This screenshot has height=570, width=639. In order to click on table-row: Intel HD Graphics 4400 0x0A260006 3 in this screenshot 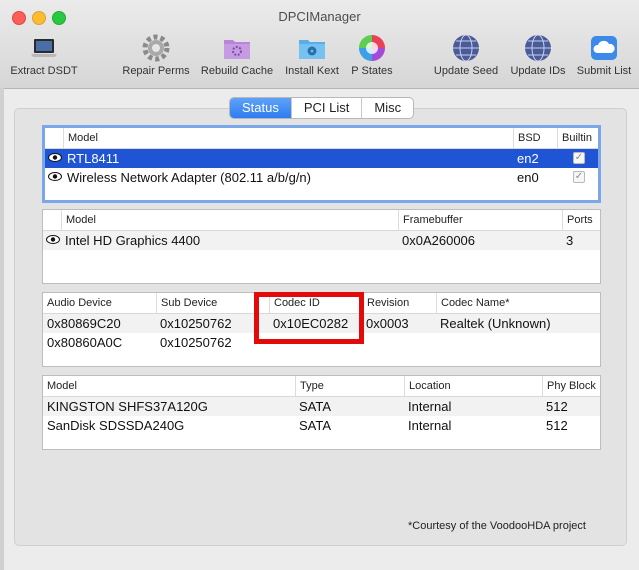, I will do `click(321, 240)`.